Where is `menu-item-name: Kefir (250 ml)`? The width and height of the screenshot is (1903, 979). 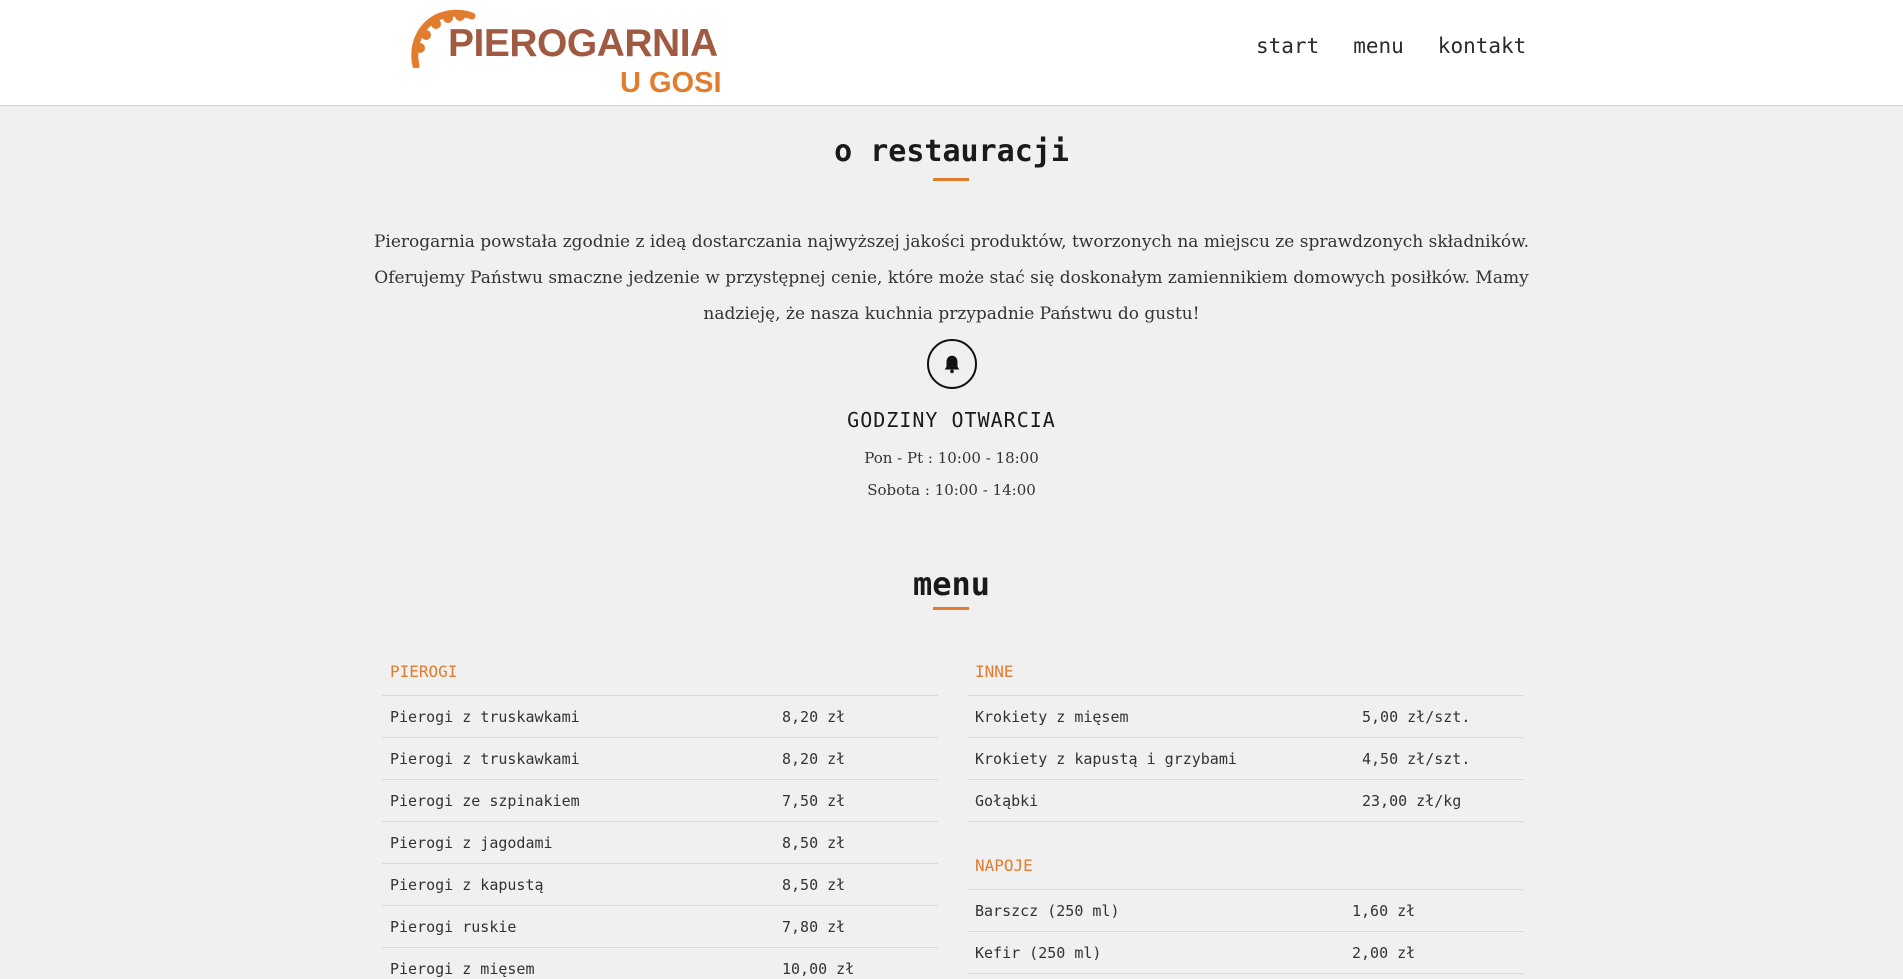
menu-item-name: Kefir (250 ml) is located at coordinates (1038, 953).